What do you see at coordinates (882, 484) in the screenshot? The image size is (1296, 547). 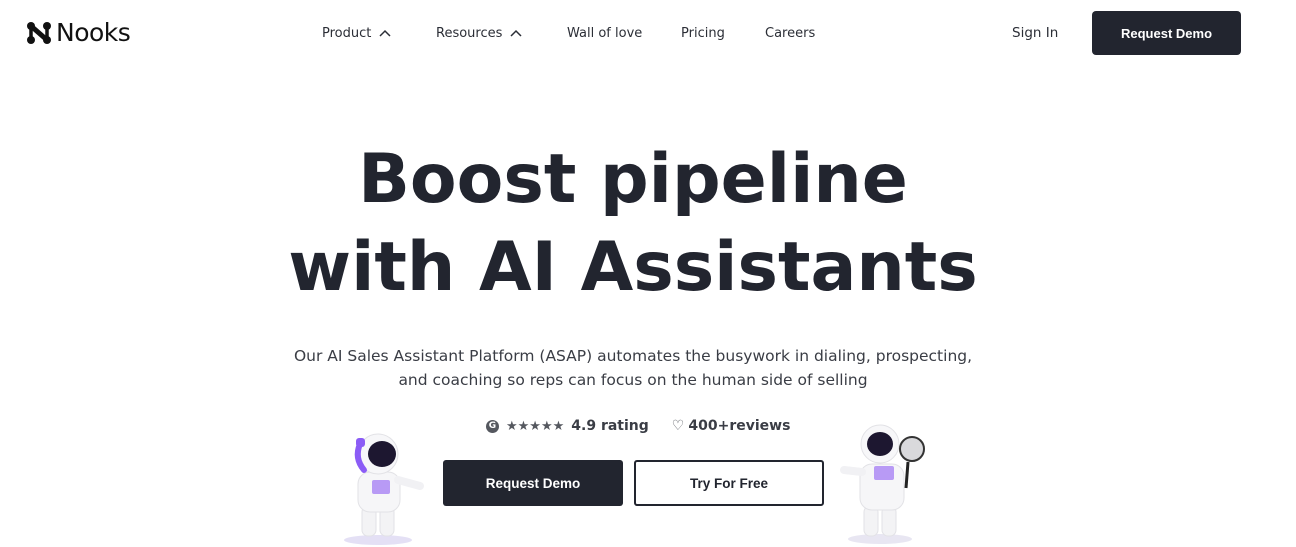 I see `astronaut-magnifier-illustration` at bounding box center [882, 484].